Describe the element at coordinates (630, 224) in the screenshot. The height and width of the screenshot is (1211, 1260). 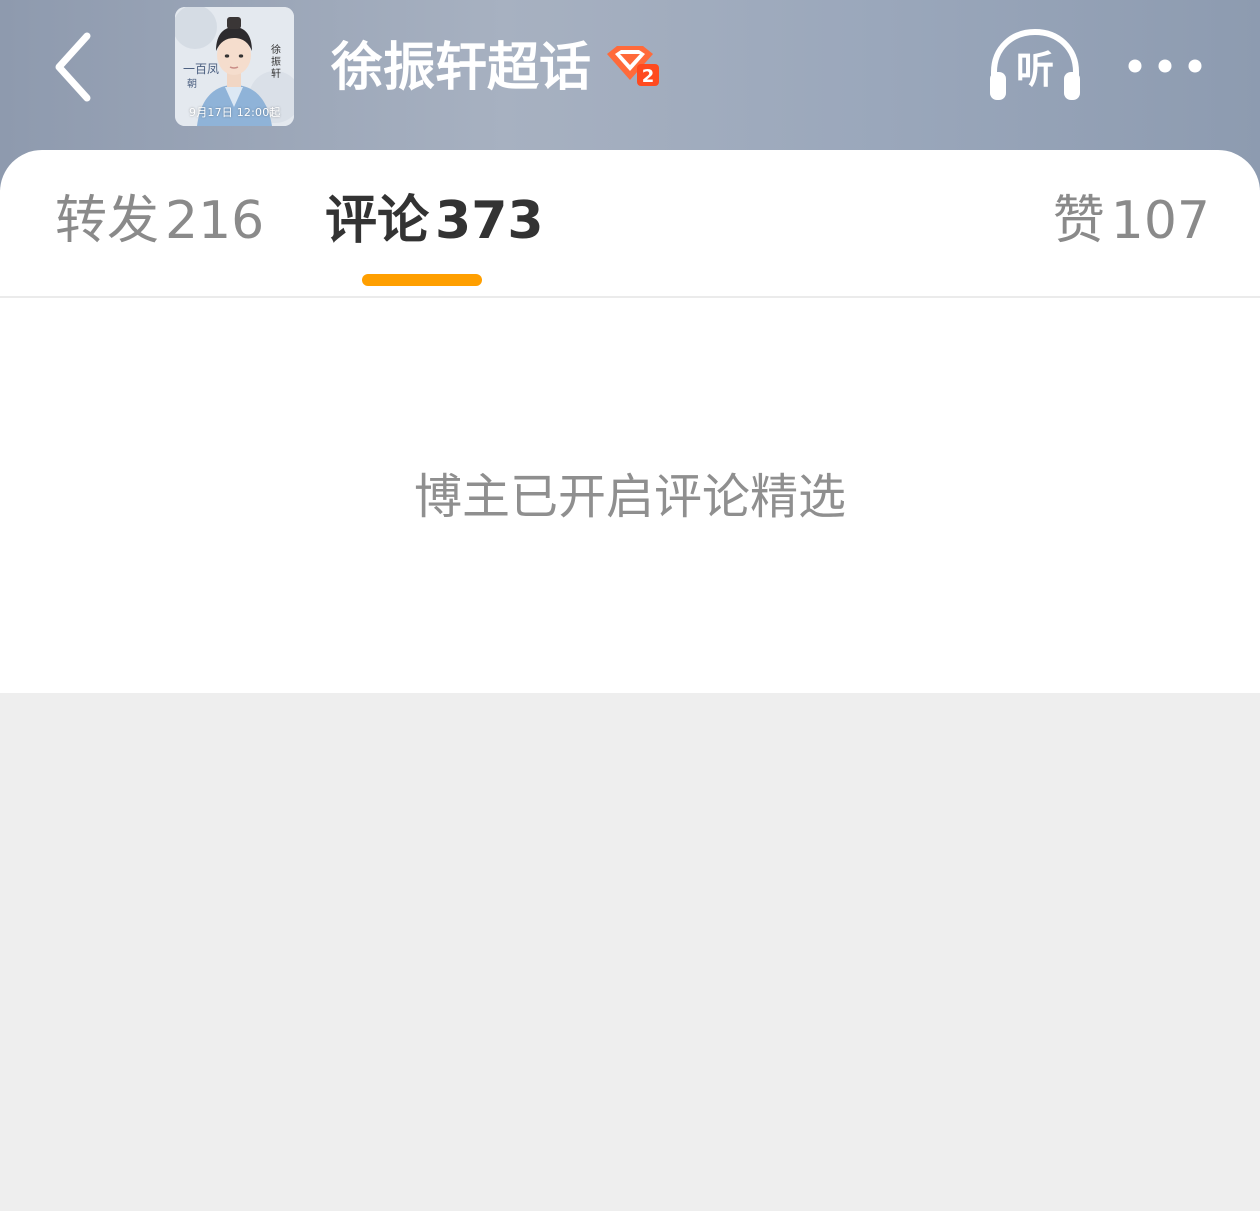
I see `tab-bar: 转发 216 评论 373 赞 107` at that location.